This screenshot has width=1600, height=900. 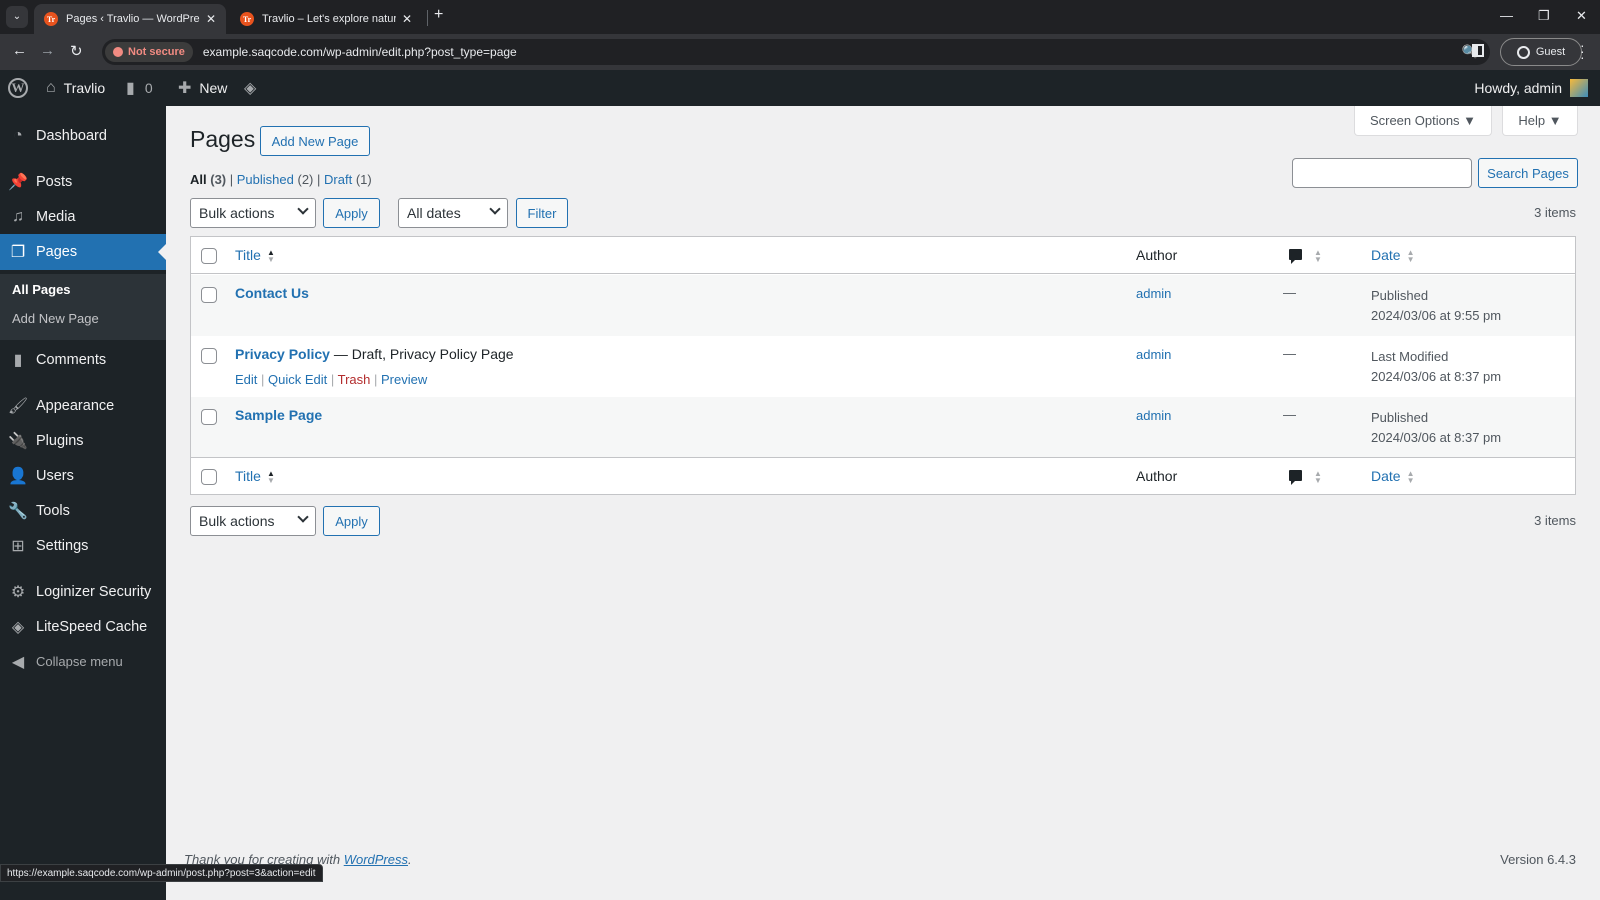 I want to click on browser-menu-icon: · · ·, so click(x=1582, y=51).